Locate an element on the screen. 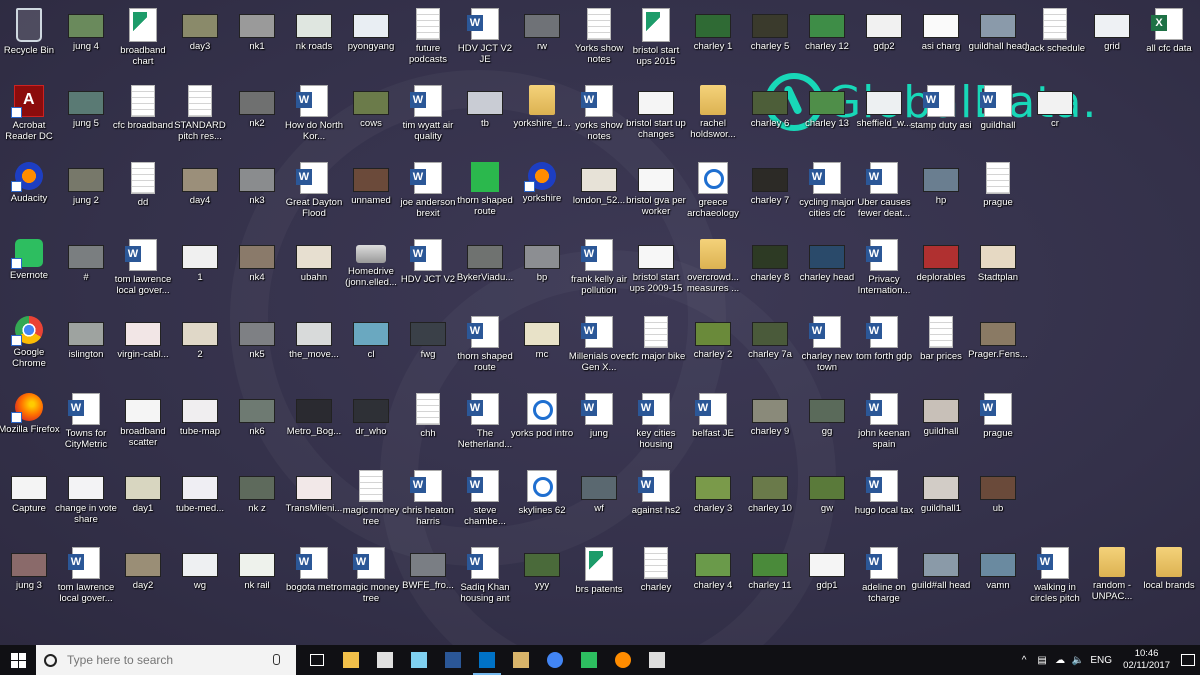 This screenshot has width=1200, height=675. desktop-icon: Google Chrome is located at coordinates (29, 349).